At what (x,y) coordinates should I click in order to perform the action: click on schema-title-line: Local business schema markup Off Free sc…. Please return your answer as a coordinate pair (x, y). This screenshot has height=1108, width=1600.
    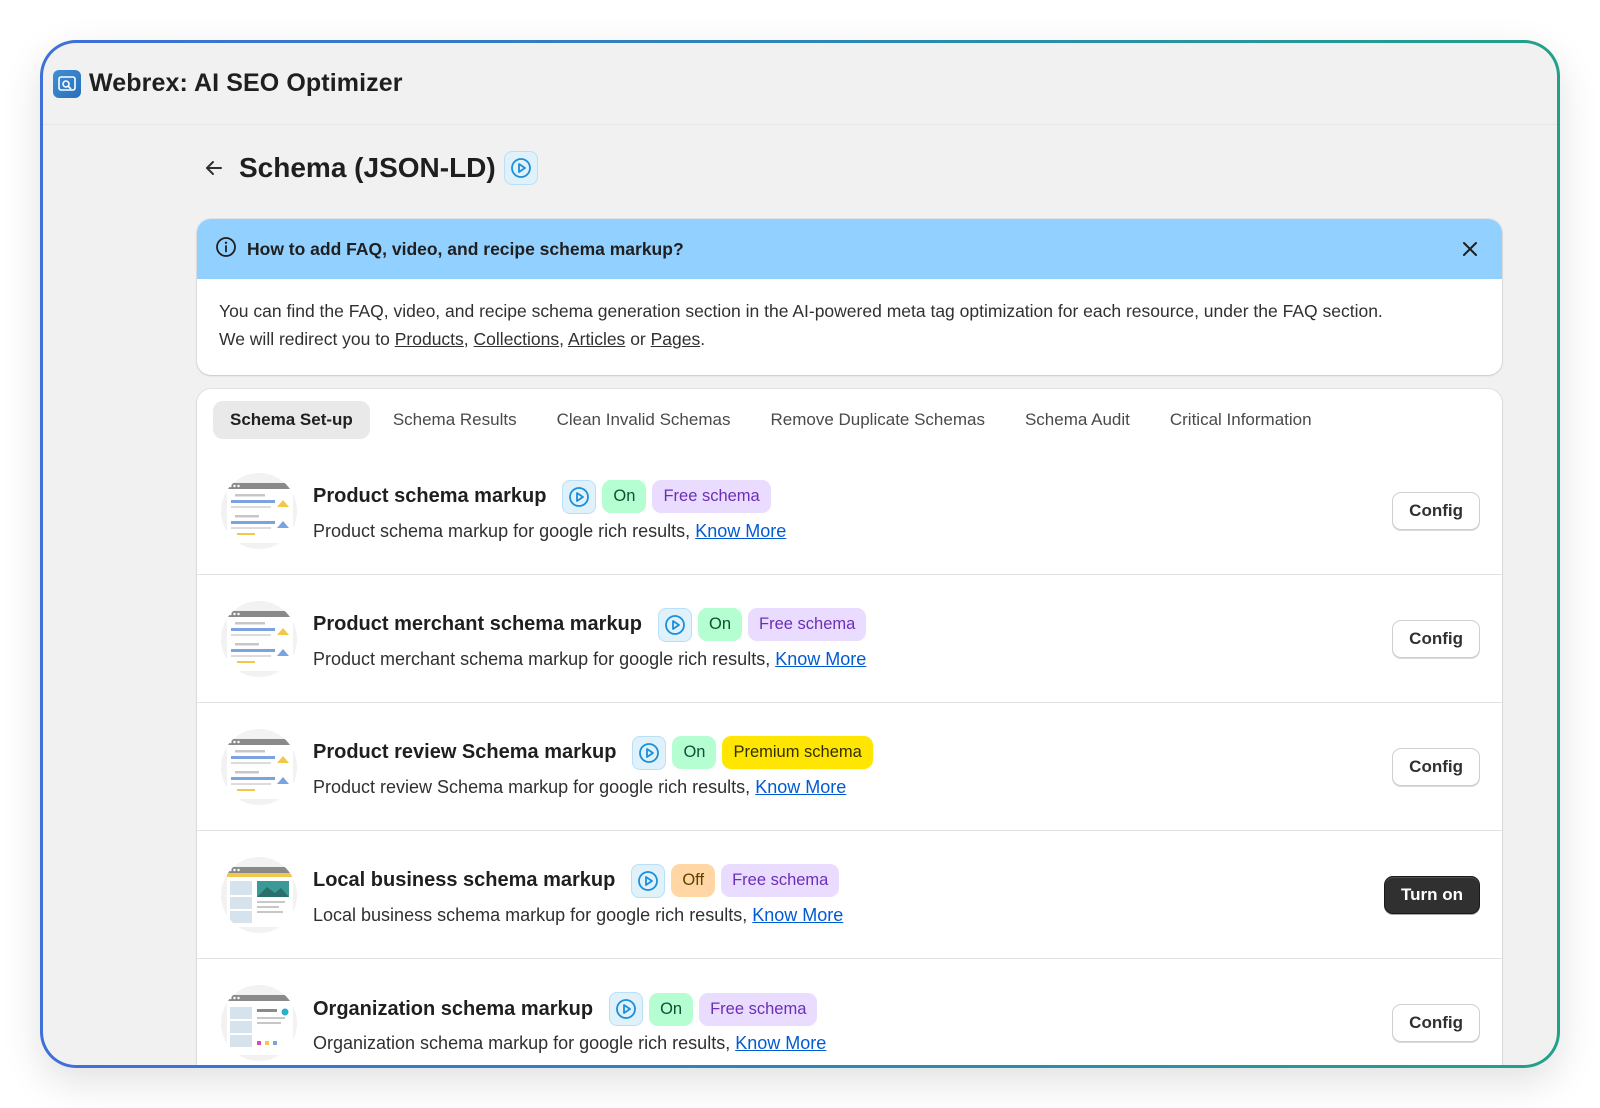
    Looking at the image, I should click on (848, 880).